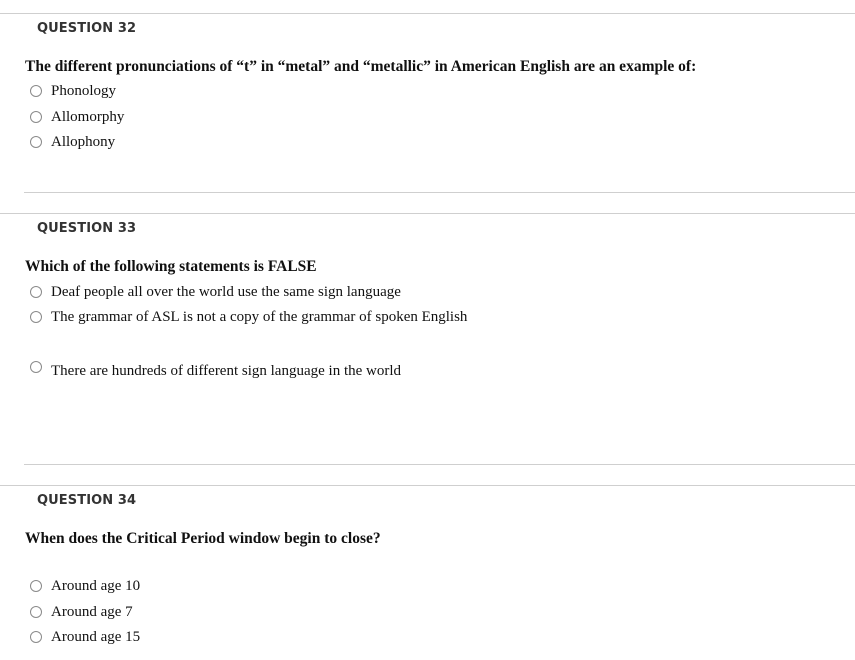  I want to click on question-34-header: QUESTION 34, so click(87, 500).